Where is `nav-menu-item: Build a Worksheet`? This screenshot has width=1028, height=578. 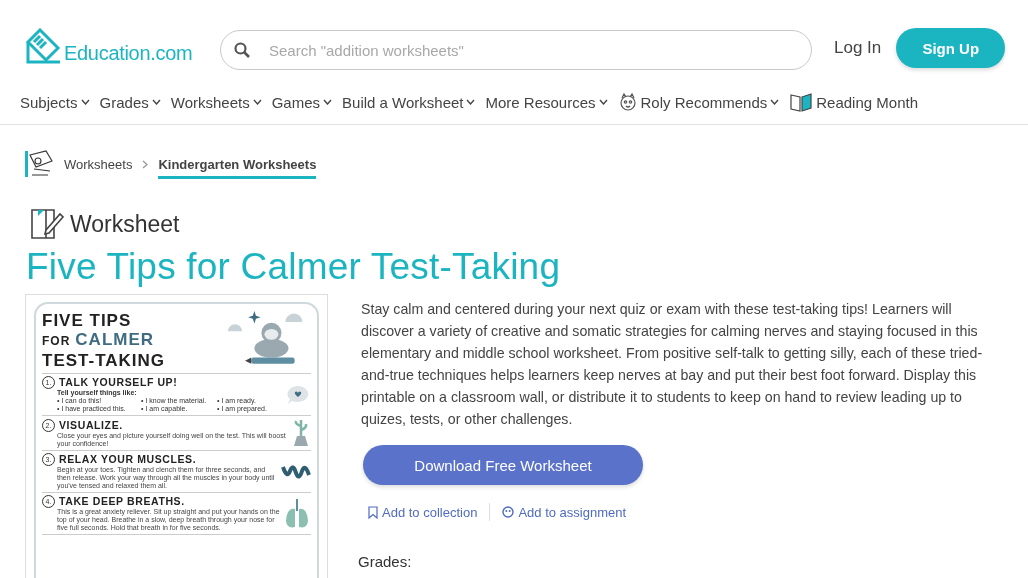 nav-menu-item: Build a Worksheet is located at coordinates (409, 102).